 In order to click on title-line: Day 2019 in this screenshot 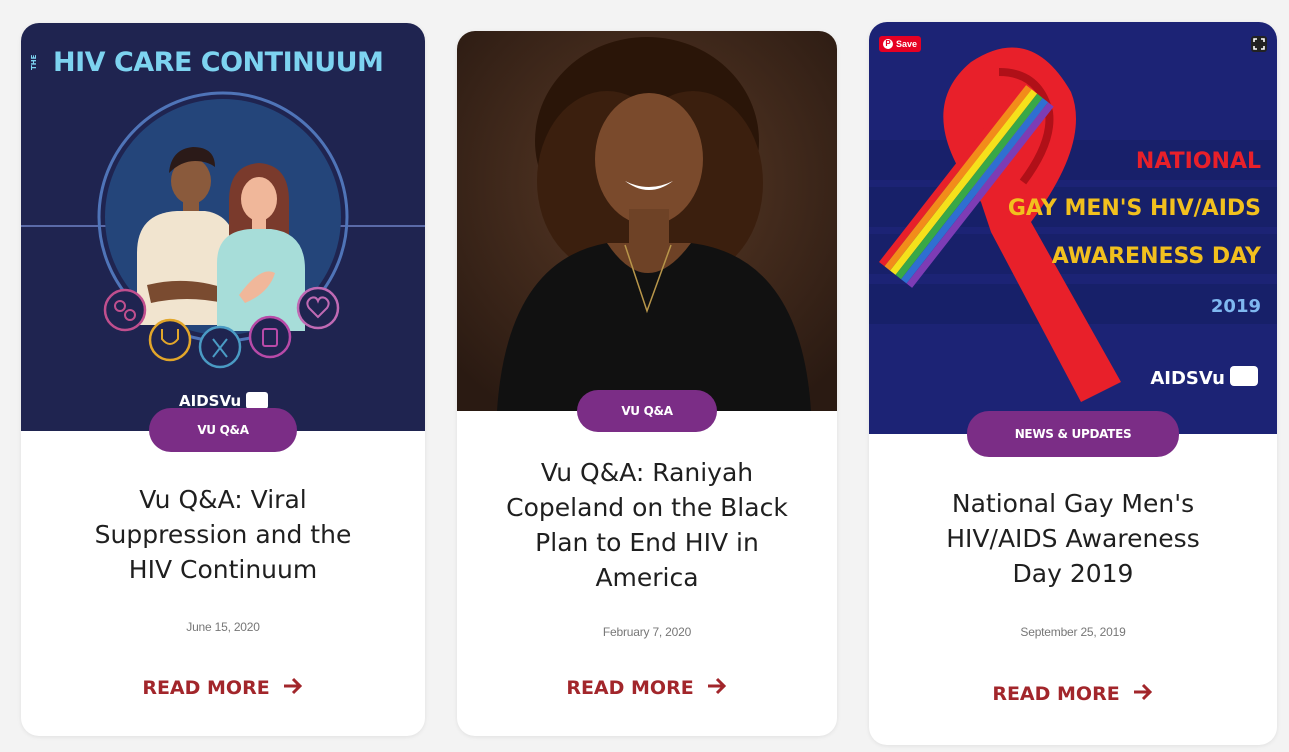, I will do `click(1073, 573)`.